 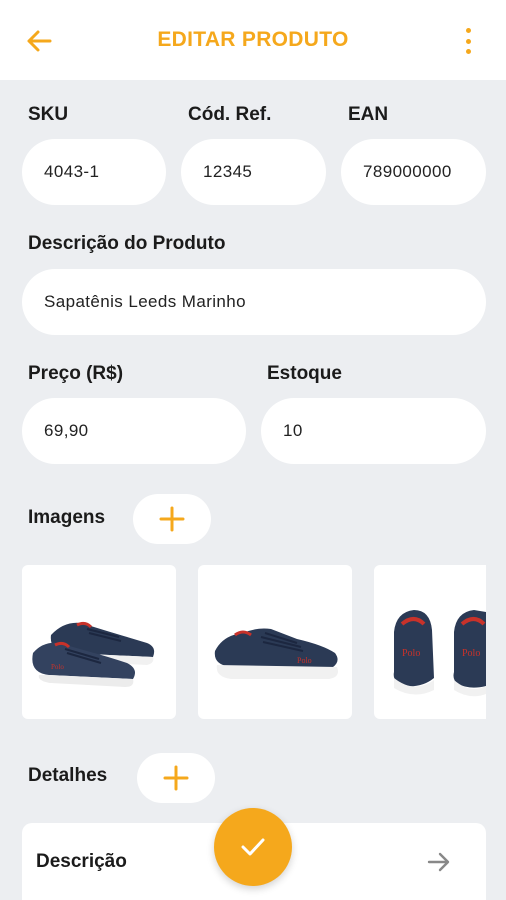 What do you see at coordinates (438, 862) in the screenshot?
I see `arrow-right-icon` at bounding box center [438, 862].